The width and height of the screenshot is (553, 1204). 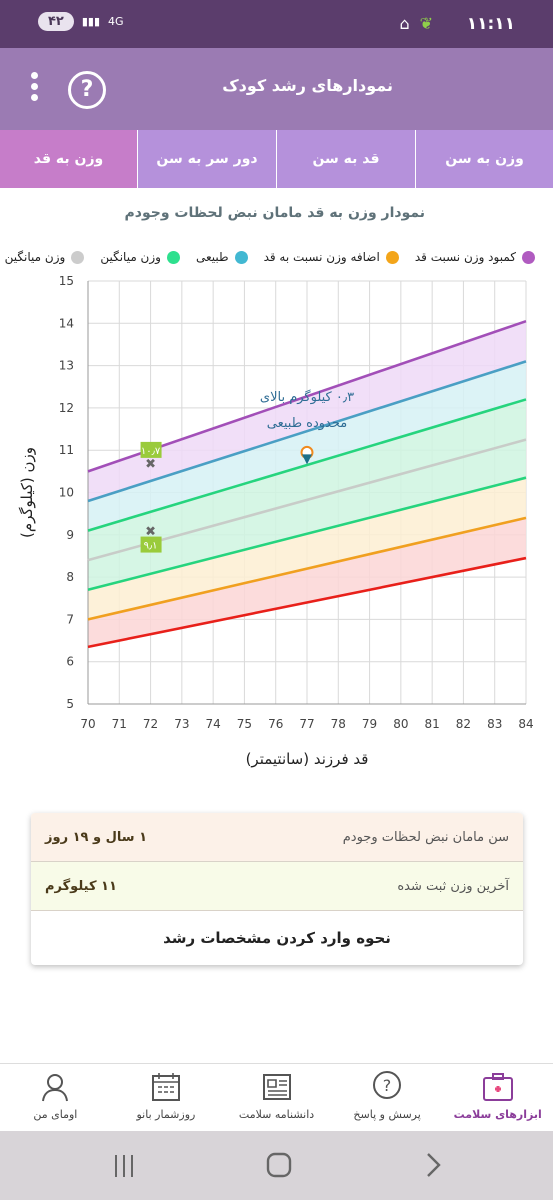 What do you see at coordinates (55, 1114) in the screenshot?
I see `nav-label: اومای من` at bounding box center [55, 1114].